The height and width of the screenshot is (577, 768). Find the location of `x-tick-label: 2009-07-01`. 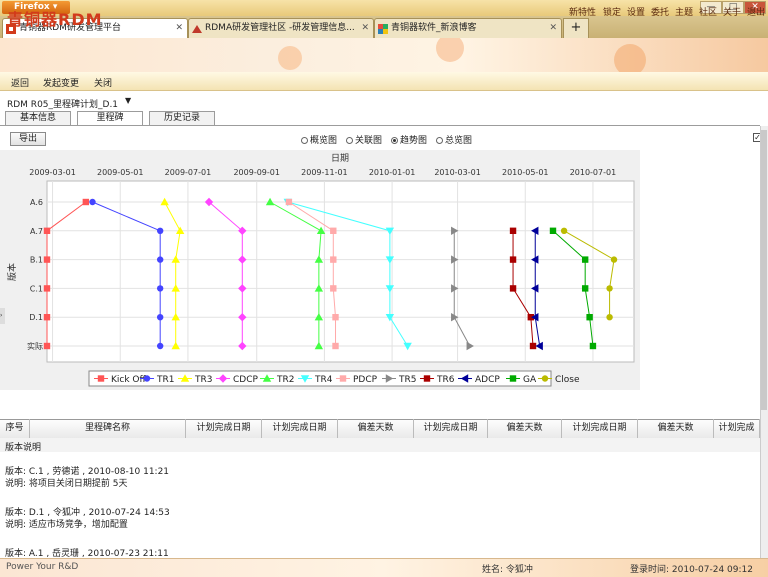

x-tick-label: 2009-07-01 is located at coordinates (188, 172).